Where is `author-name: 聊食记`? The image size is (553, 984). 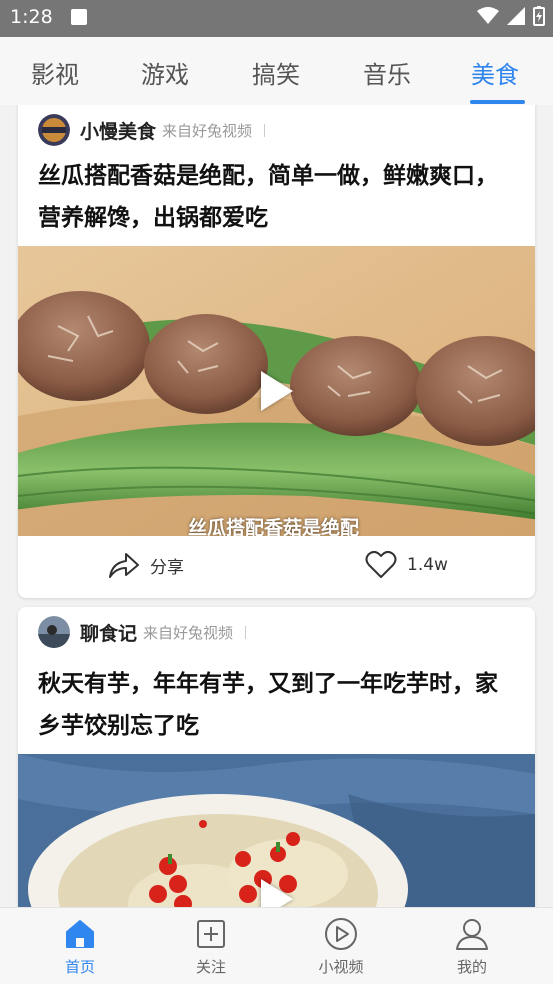 author-name: 聊食记 is located at coordinates (108, 632).